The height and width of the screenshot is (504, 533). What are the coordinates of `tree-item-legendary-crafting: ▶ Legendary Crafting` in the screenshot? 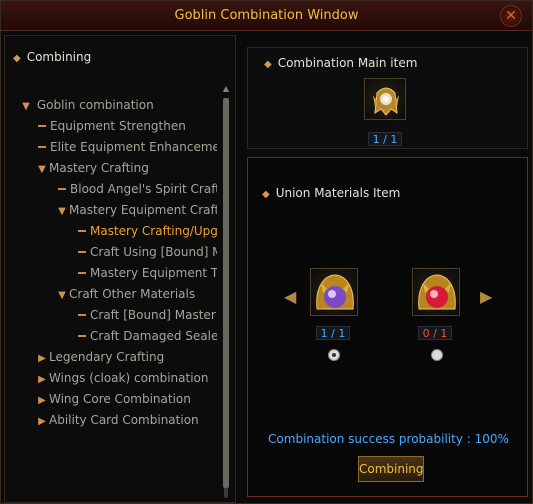 It's located at (99, 357).